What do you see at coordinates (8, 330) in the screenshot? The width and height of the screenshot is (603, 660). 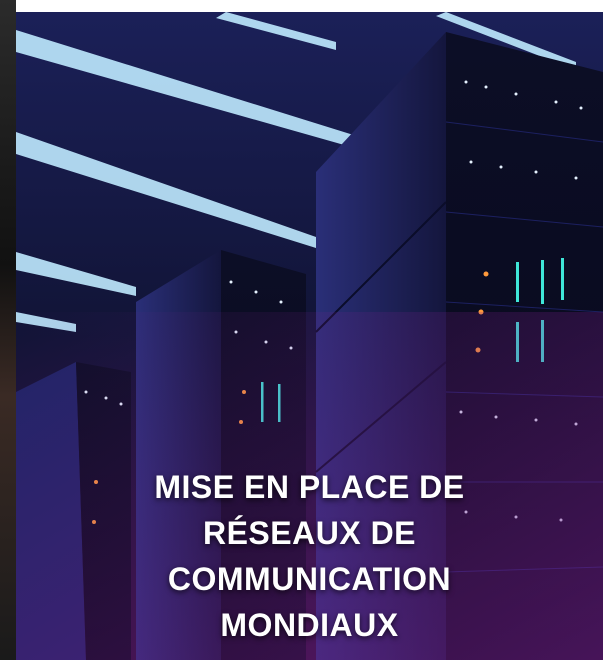 I see `left-edge-strip` at bounding box center [8, 330].